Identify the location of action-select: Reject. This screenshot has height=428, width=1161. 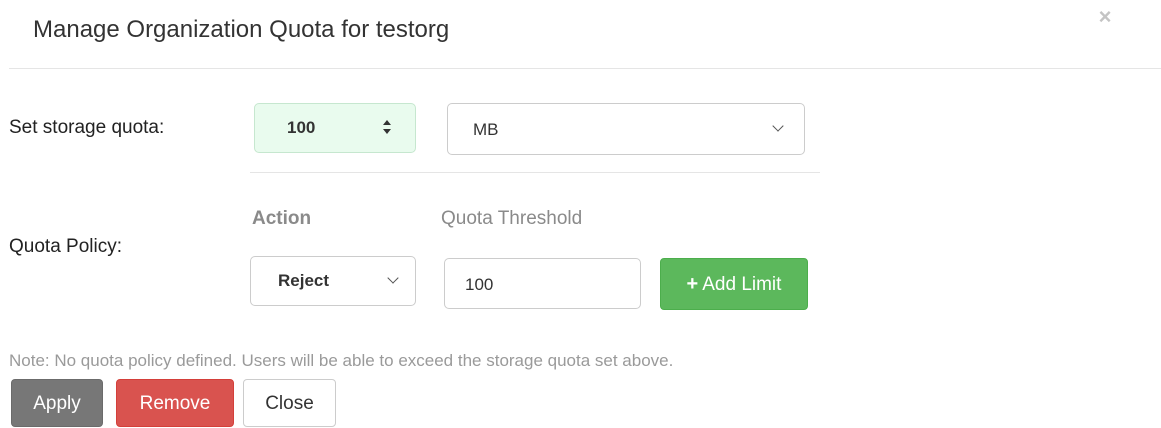
(333, 281).